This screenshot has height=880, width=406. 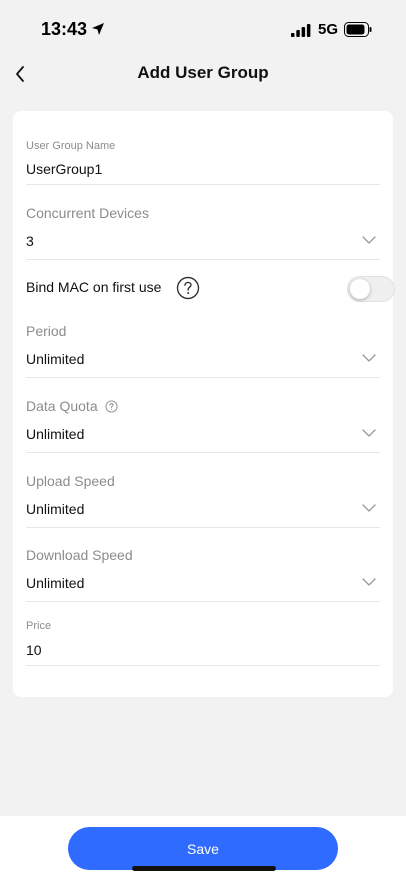 I want to click on user-group-name-field: User Group Name UserGroup1, so click(x=203, y=158).